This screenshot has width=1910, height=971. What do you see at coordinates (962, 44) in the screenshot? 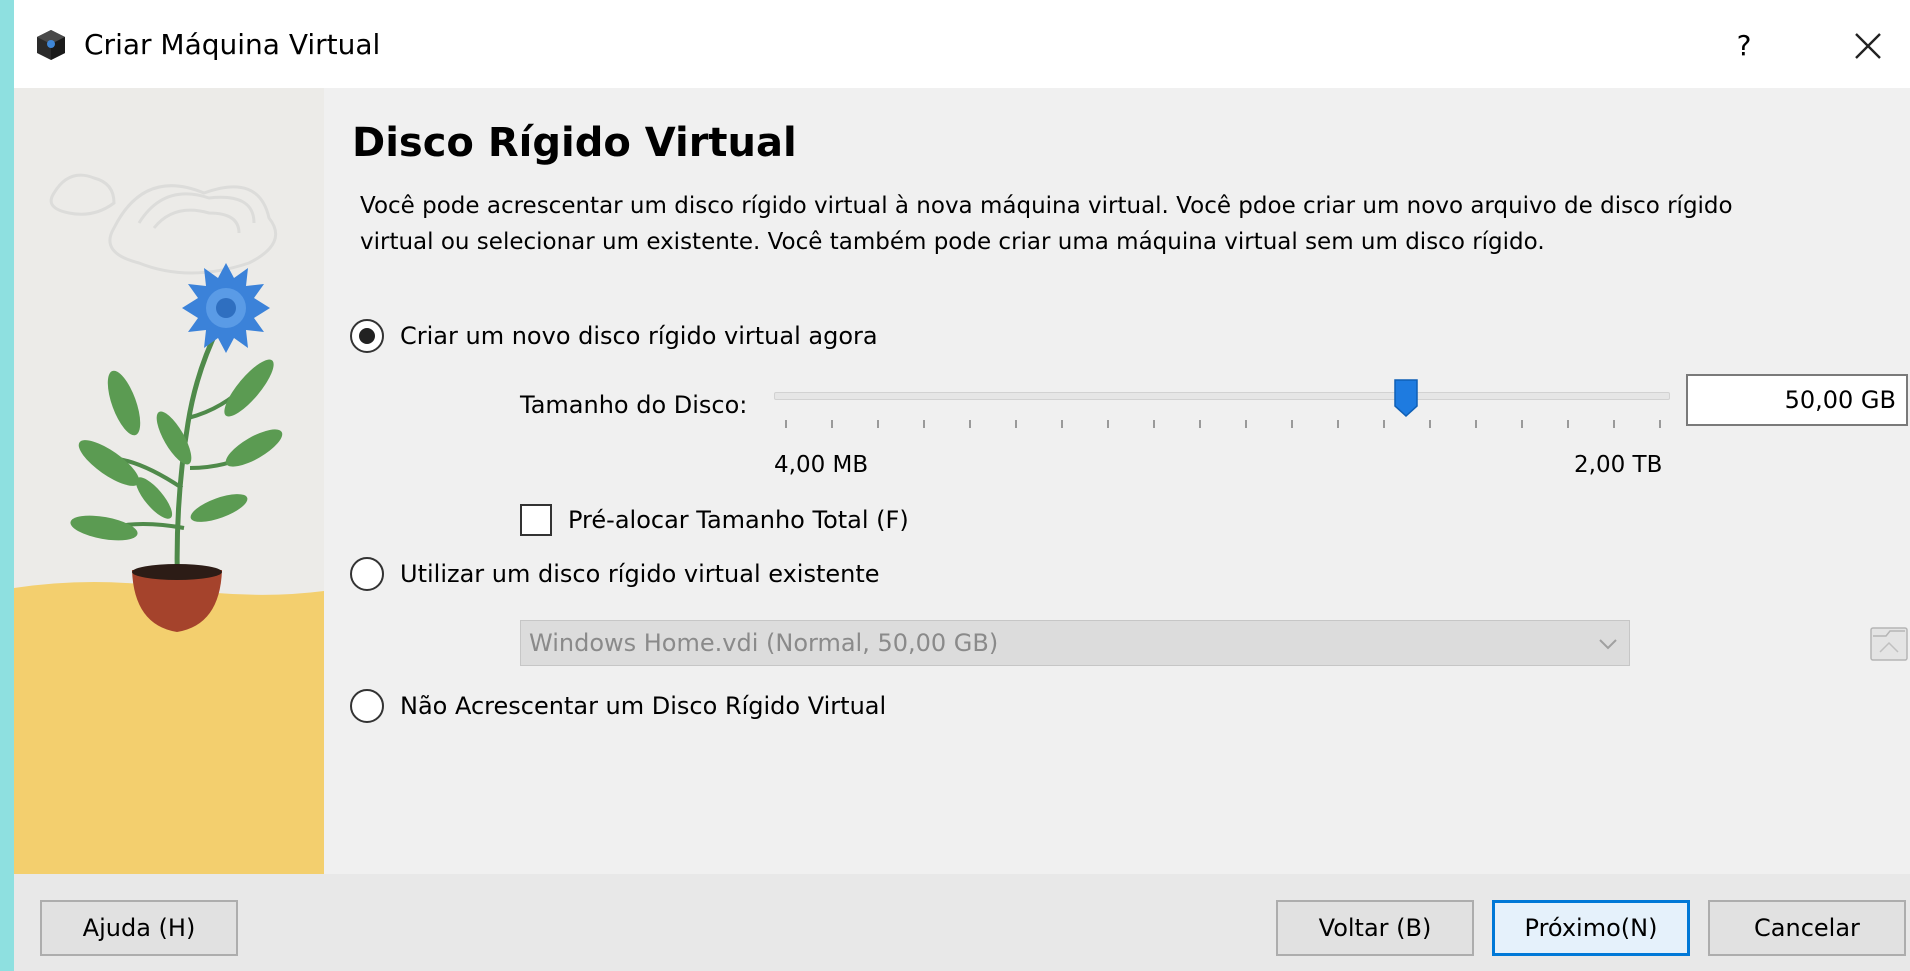
I see `title-bar: Criar Máquina Virtual ?` at bounding box center [962, 44].